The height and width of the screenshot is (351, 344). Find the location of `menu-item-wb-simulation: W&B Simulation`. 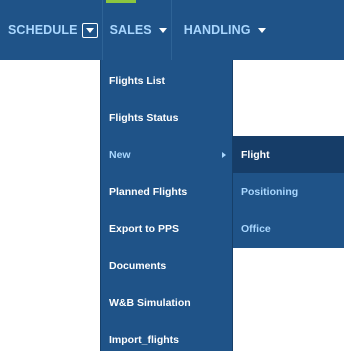

menu-item-wb-simulation: W&B Simulation is located at coordinates (166, 302).